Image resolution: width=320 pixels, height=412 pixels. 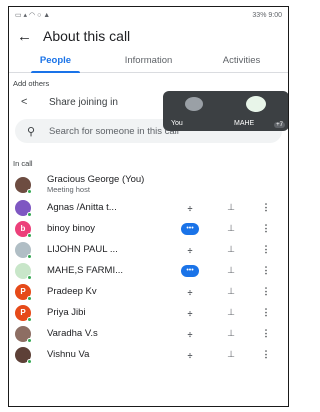 I want to click on search-placeholder: Search for someone in this call, so click(x=114, y=131).